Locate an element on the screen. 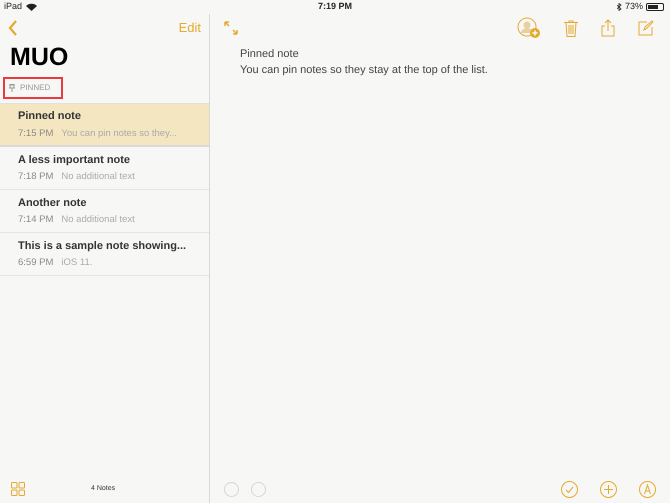 This screenshot has height=503, width=670. compose-icon is located at coordinates (646, 28).